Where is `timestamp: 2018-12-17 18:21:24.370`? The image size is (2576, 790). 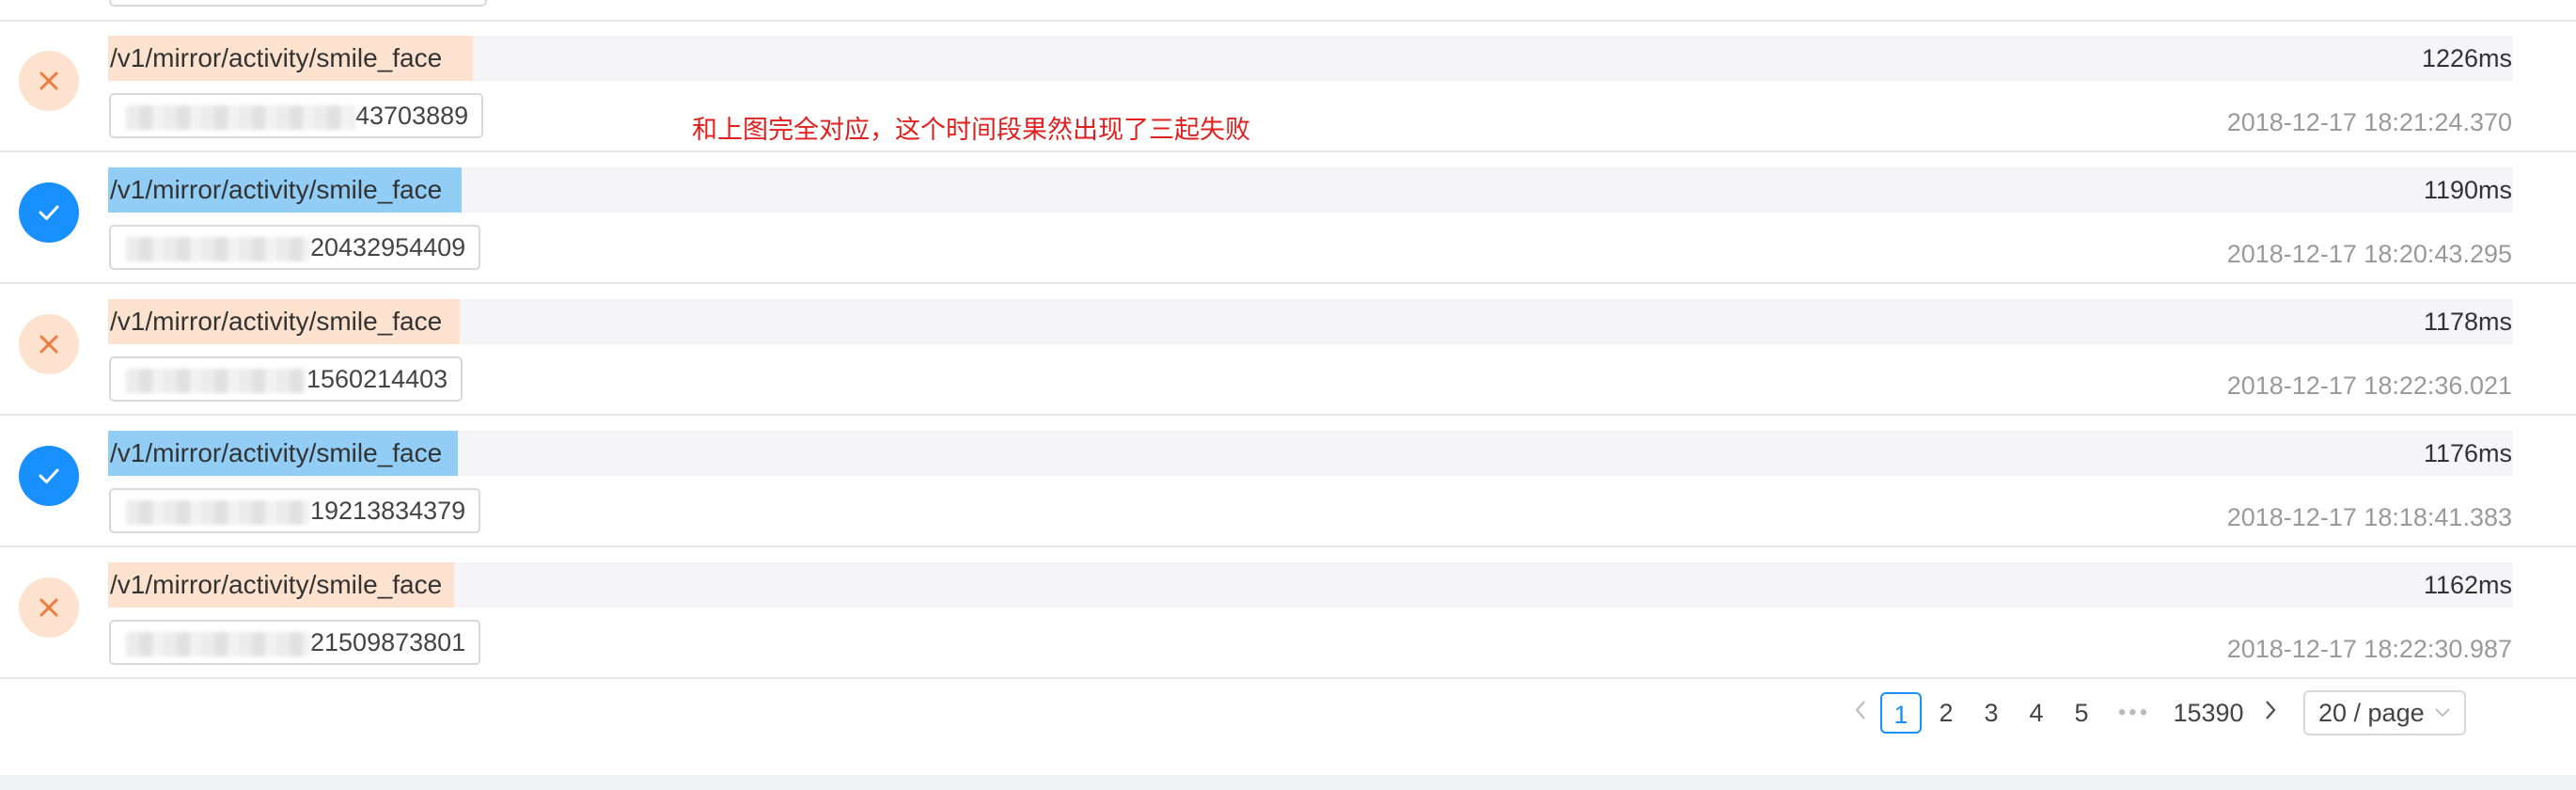 timestamp: 2018-12-17 18:21:24.370 is located at coordinates (2369, 122).